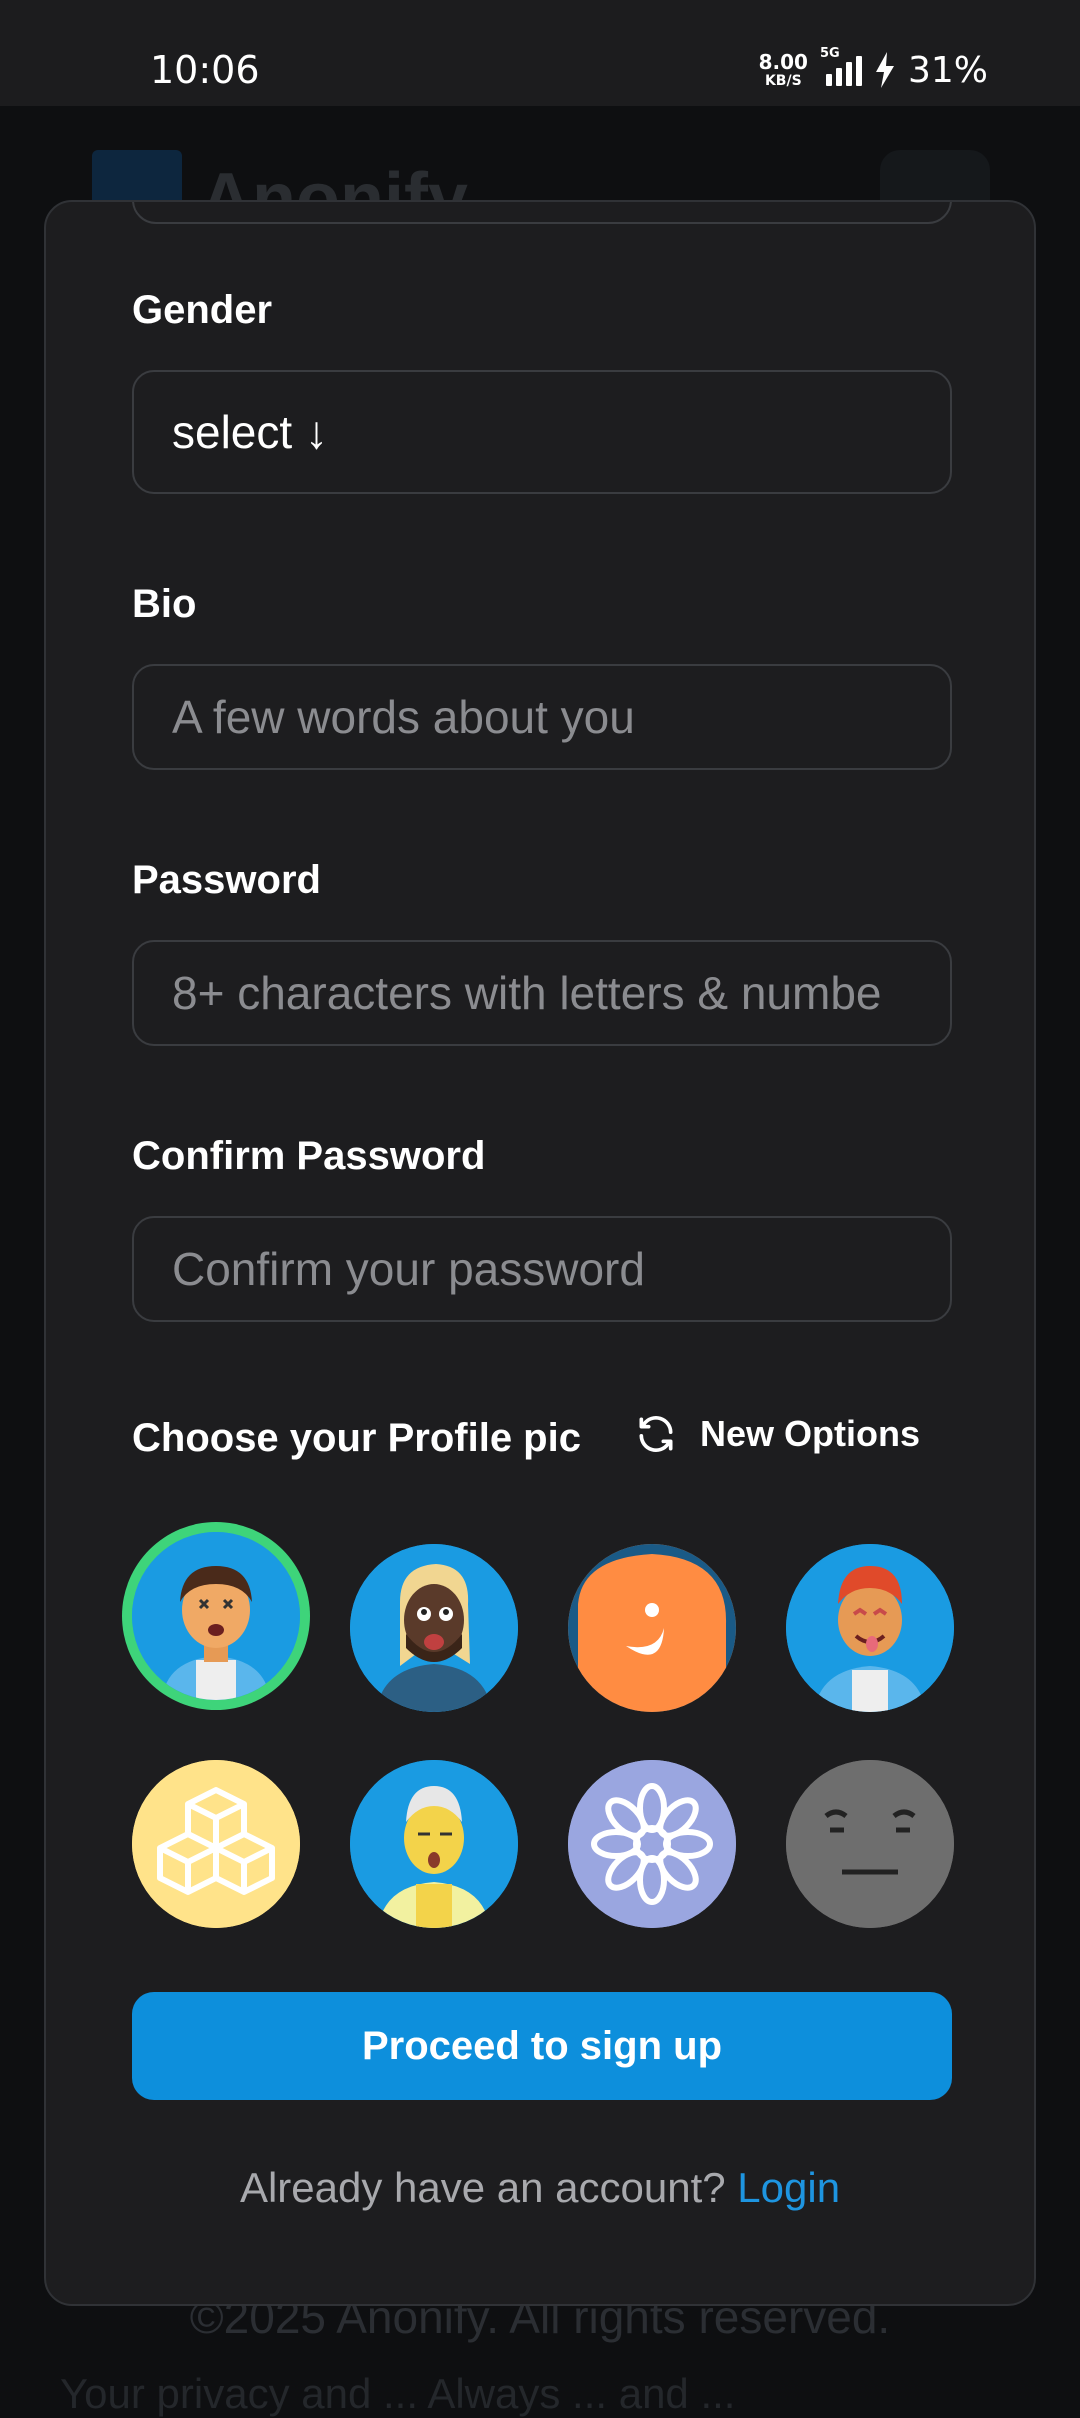  I want to click on proceed-signup-button: Proceed to sign up, so click(542, 2046).